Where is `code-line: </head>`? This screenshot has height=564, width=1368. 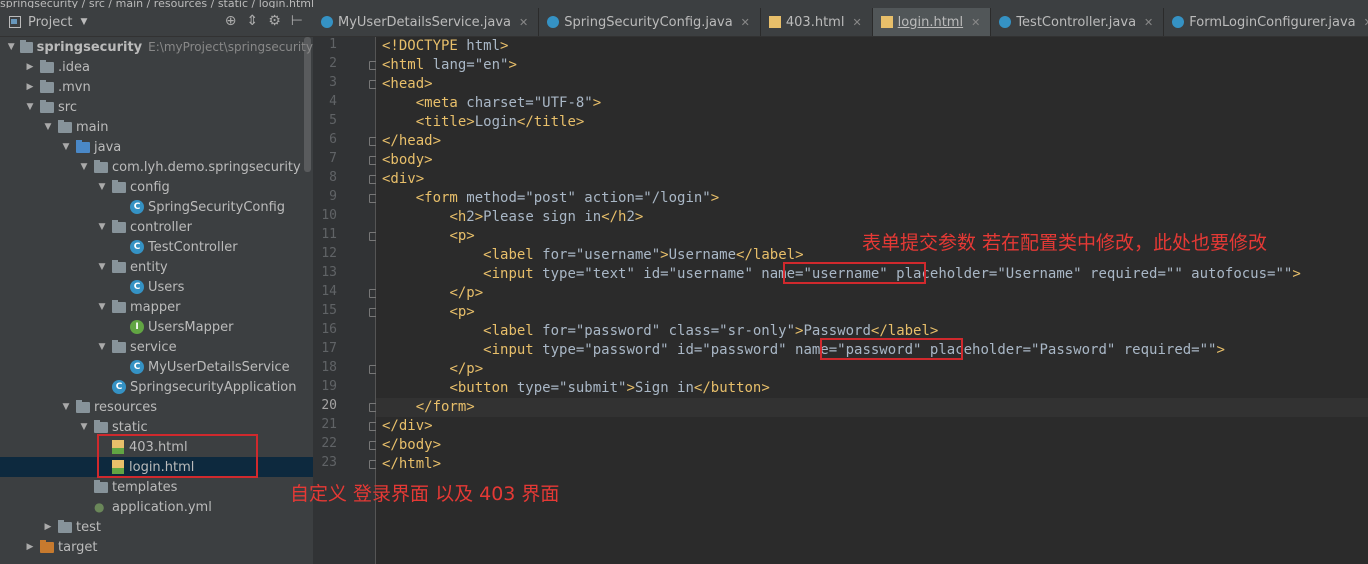 code-line: </head> is located at coordinates (411, 141).